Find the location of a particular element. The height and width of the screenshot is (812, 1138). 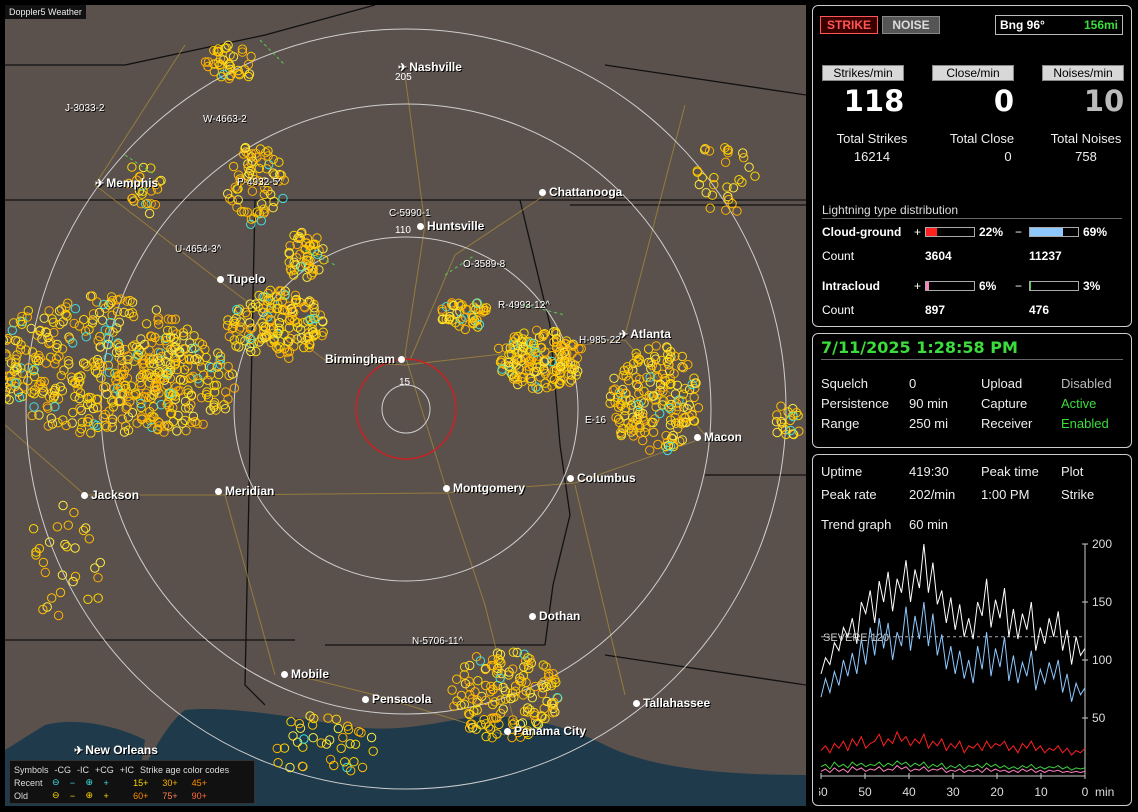

city-tallahassee: Tallahassee is located at coordinates (671, 703).